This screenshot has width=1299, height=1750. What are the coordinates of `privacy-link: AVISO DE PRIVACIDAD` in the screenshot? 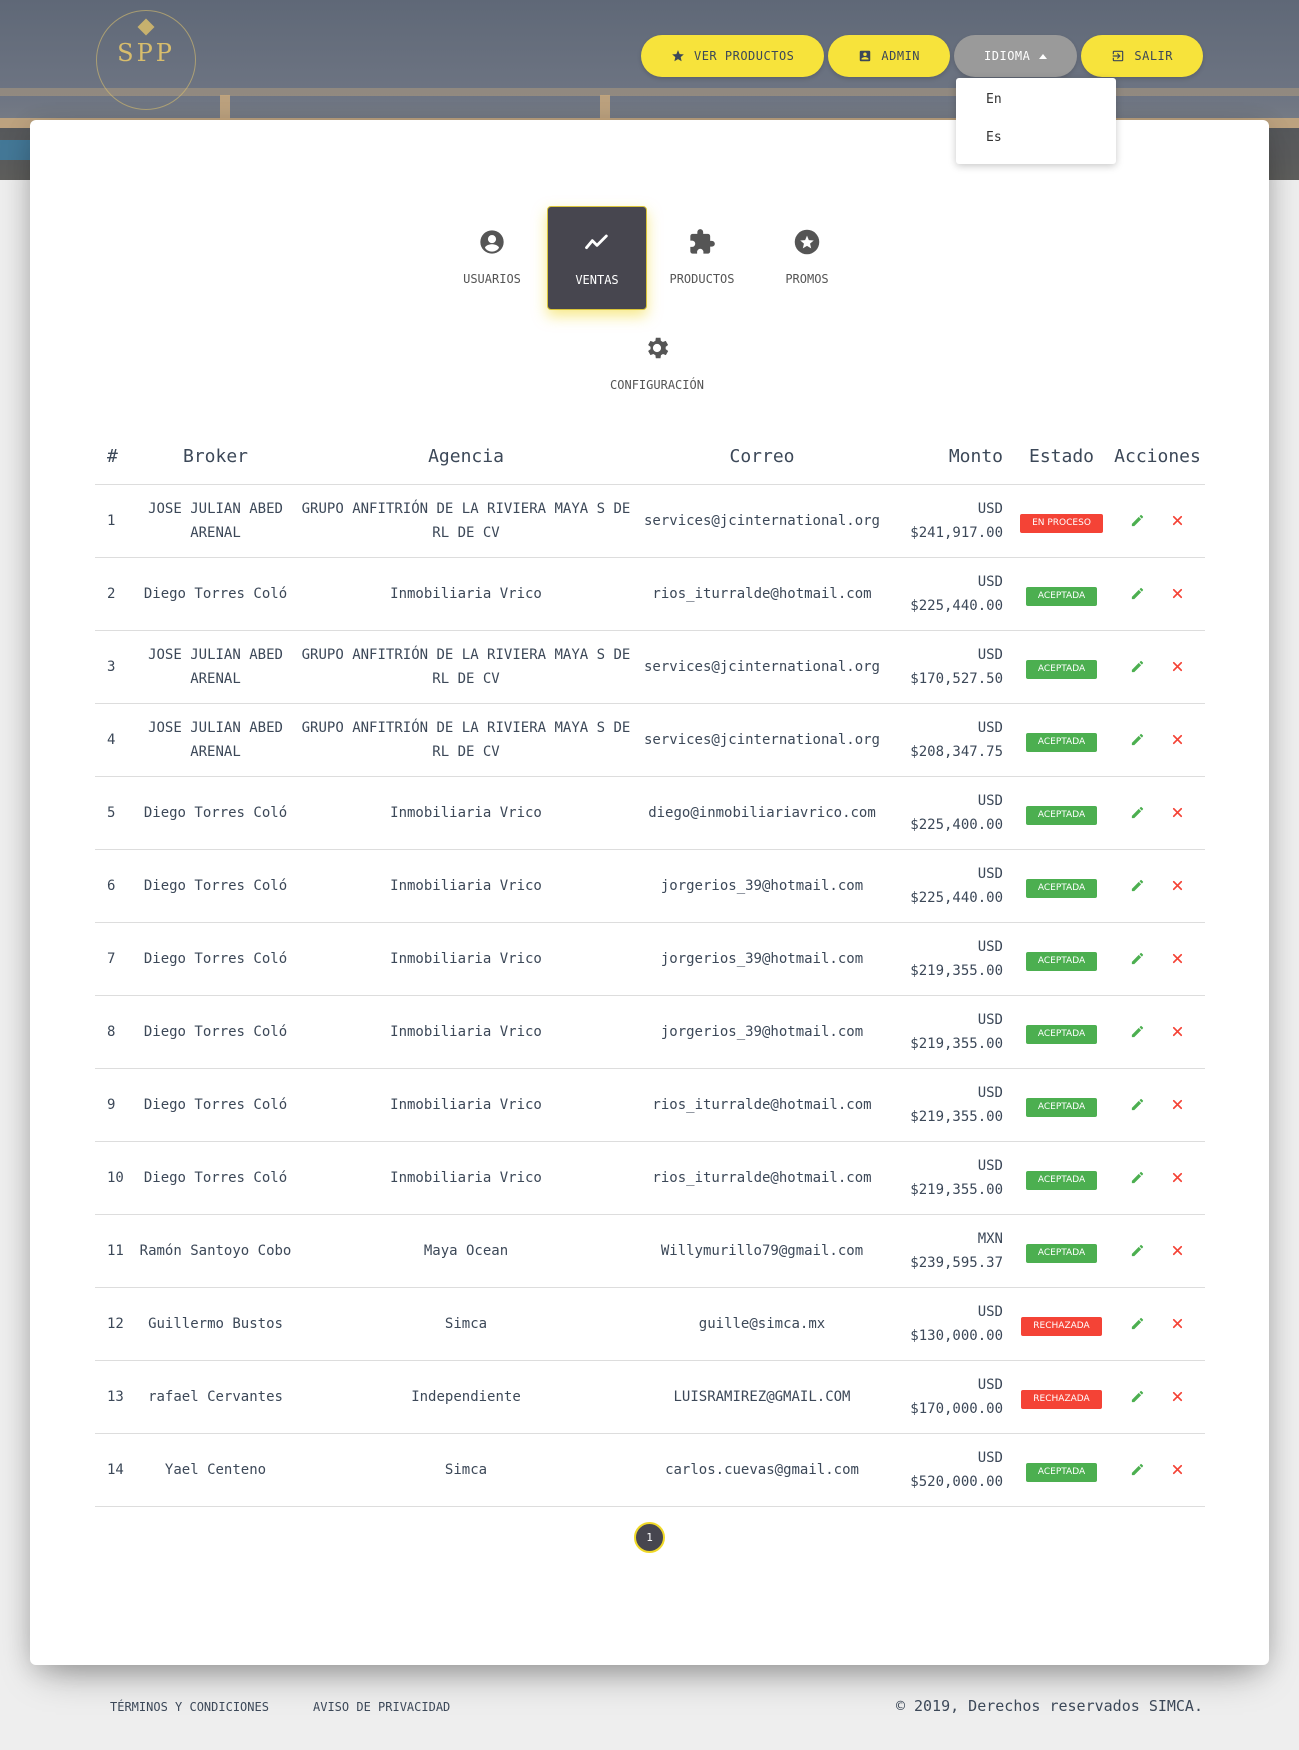 It's located at (381, 1707).